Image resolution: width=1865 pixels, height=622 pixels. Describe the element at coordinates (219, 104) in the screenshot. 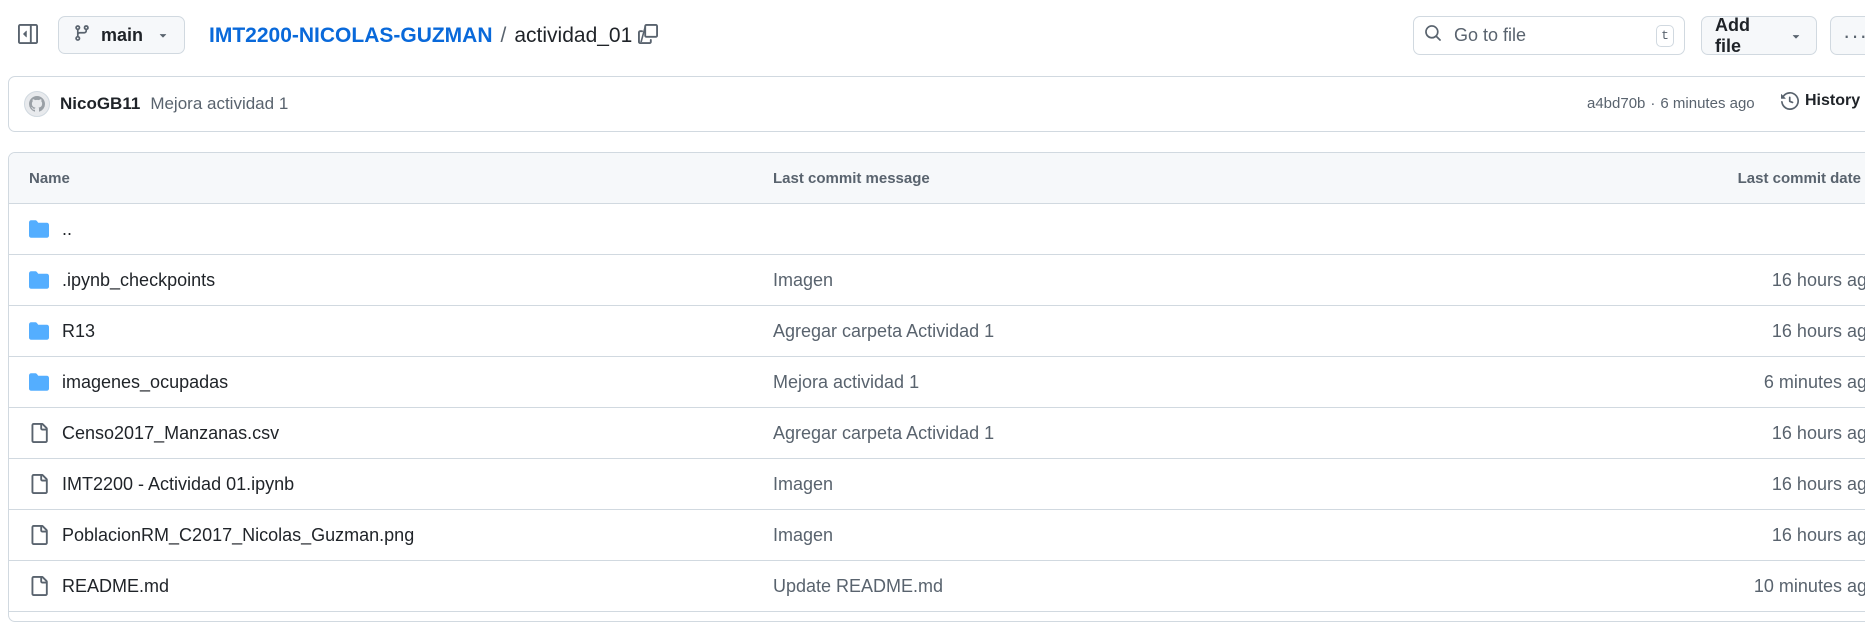

I see `commit-message: Mejora actividad 1` at that location.